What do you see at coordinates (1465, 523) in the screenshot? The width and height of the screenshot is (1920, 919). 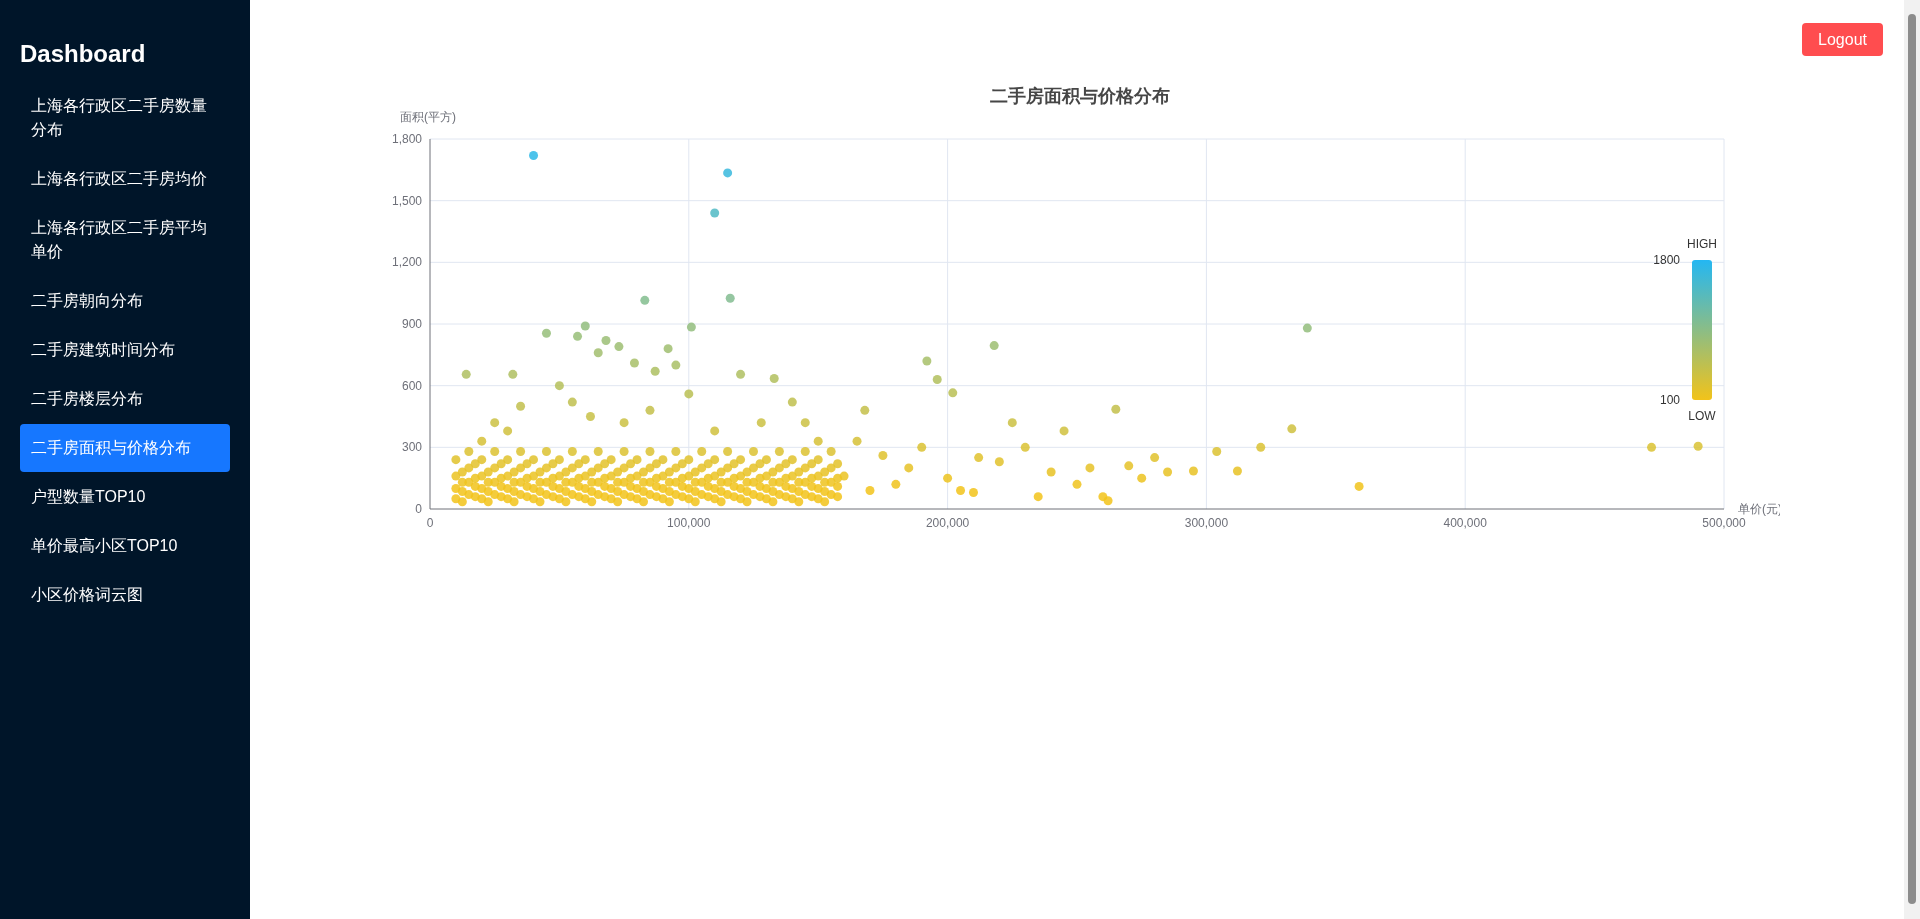 I see `x-tick-label: 400,000` at bounding box center [1465, 523].